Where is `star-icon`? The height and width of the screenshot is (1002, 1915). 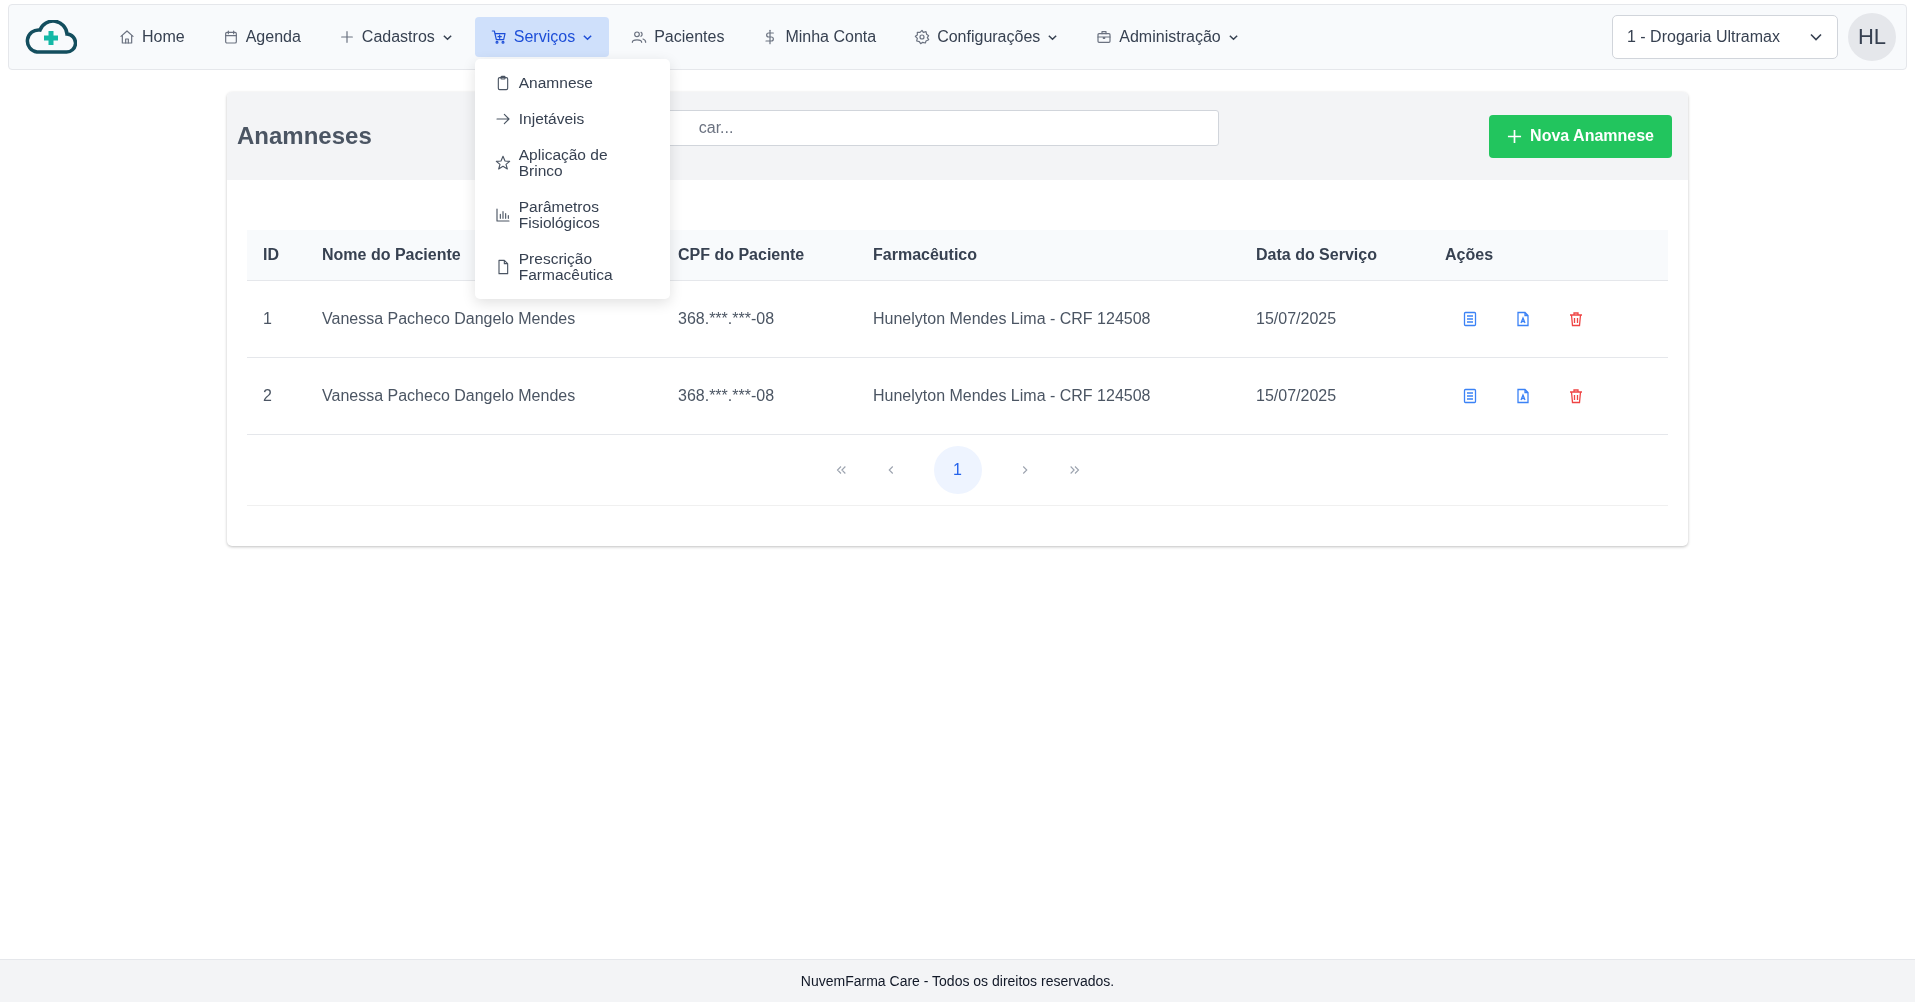 star-icon is located at coordinates (502, 163).